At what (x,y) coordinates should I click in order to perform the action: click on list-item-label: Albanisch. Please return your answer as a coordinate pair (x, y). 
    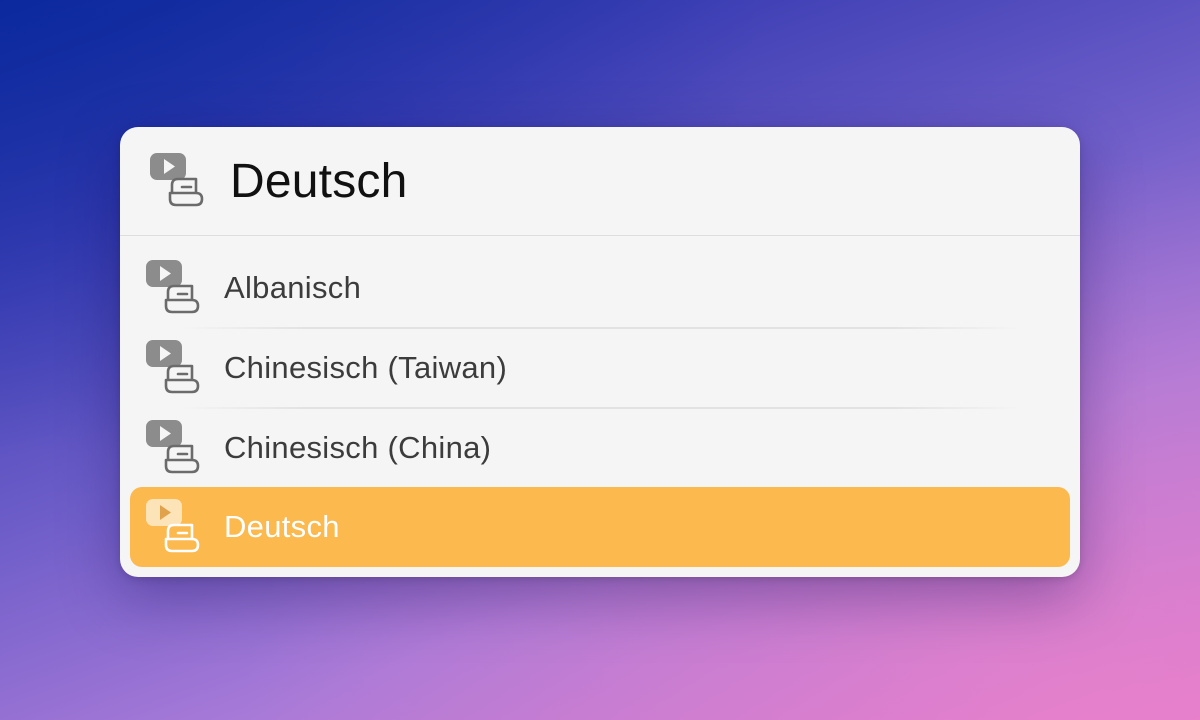
    Looking at the image, I should click on (293, 287).